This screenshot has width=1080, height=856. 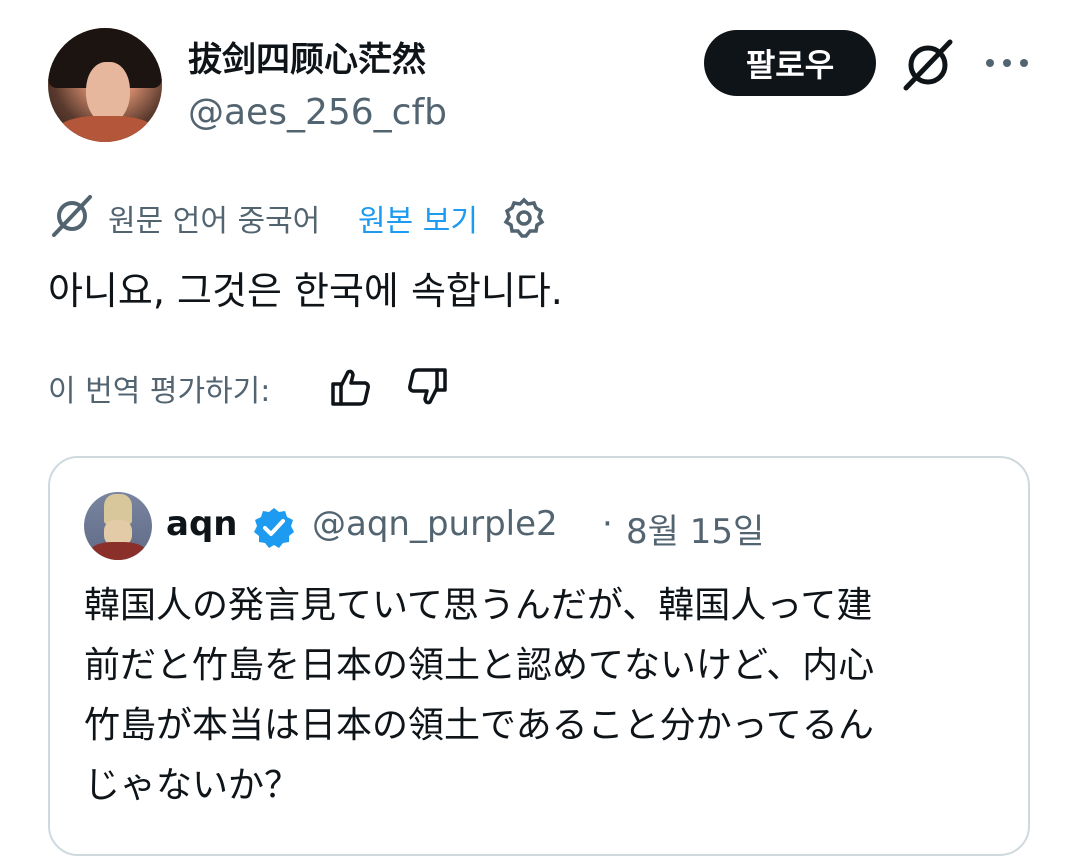 What do you see at coordinates (435, 524) in the screenshot?
I see `quoted-author-handle: @aqn_purple2` at bounding box center [435, 524].